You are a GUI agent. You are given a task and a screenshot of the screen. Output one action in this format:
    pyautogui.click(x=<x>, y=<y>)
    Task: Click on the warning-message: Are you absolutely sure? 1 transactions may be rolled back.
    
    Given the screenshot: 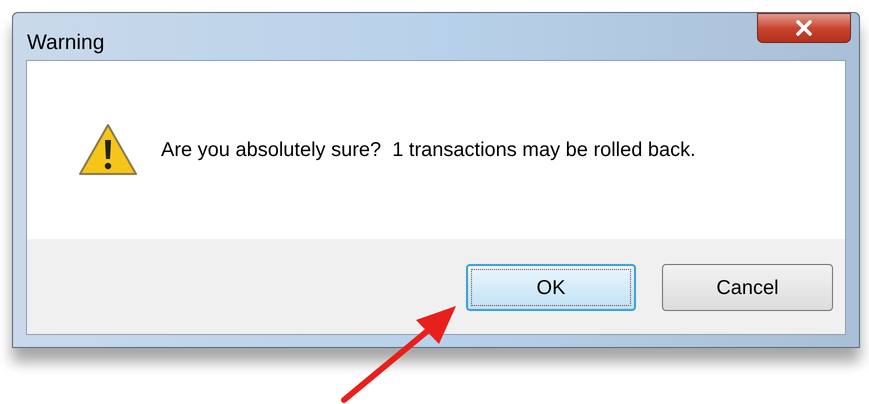 What is the action you would take?
    pyautogui.click(x=428, y=150)
    